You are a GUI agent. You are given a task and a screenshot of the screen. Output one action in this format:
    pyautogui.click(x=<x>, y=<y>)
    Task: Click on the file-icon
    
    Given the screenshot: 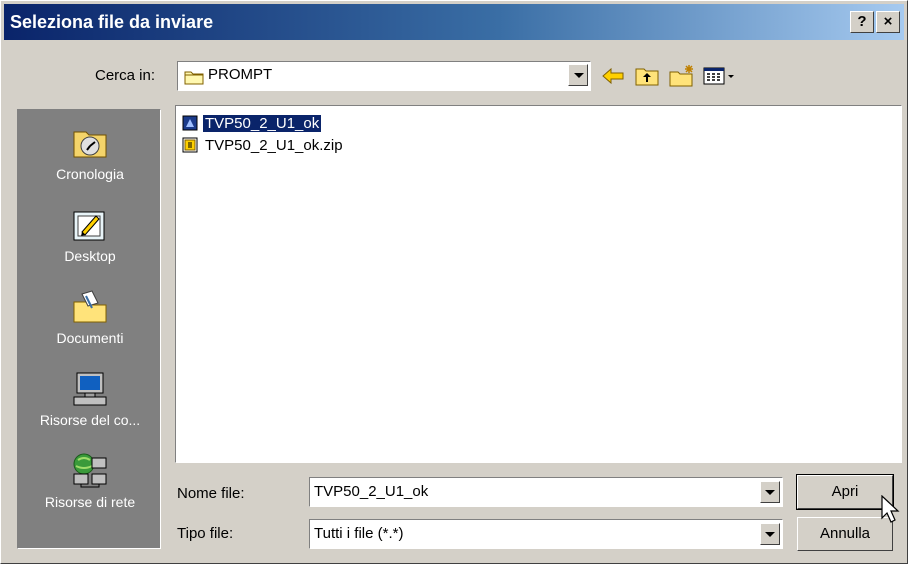 What is the action you would take?
    pyautogui.click(x=190, y=123)
    